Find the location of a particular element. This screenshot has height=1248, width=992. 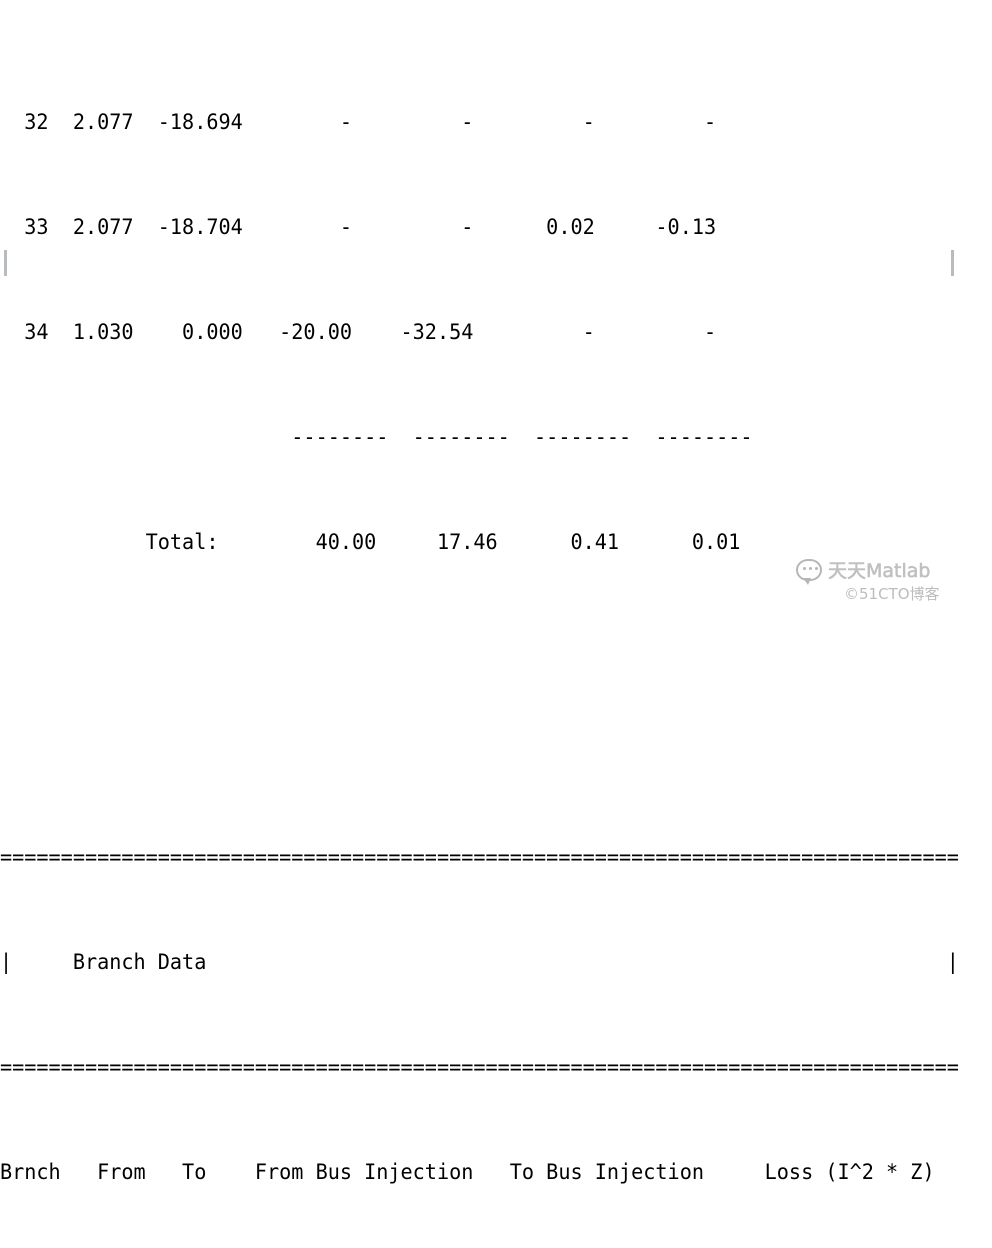

branch-box-right-bar is located at coordinates (952, 263).